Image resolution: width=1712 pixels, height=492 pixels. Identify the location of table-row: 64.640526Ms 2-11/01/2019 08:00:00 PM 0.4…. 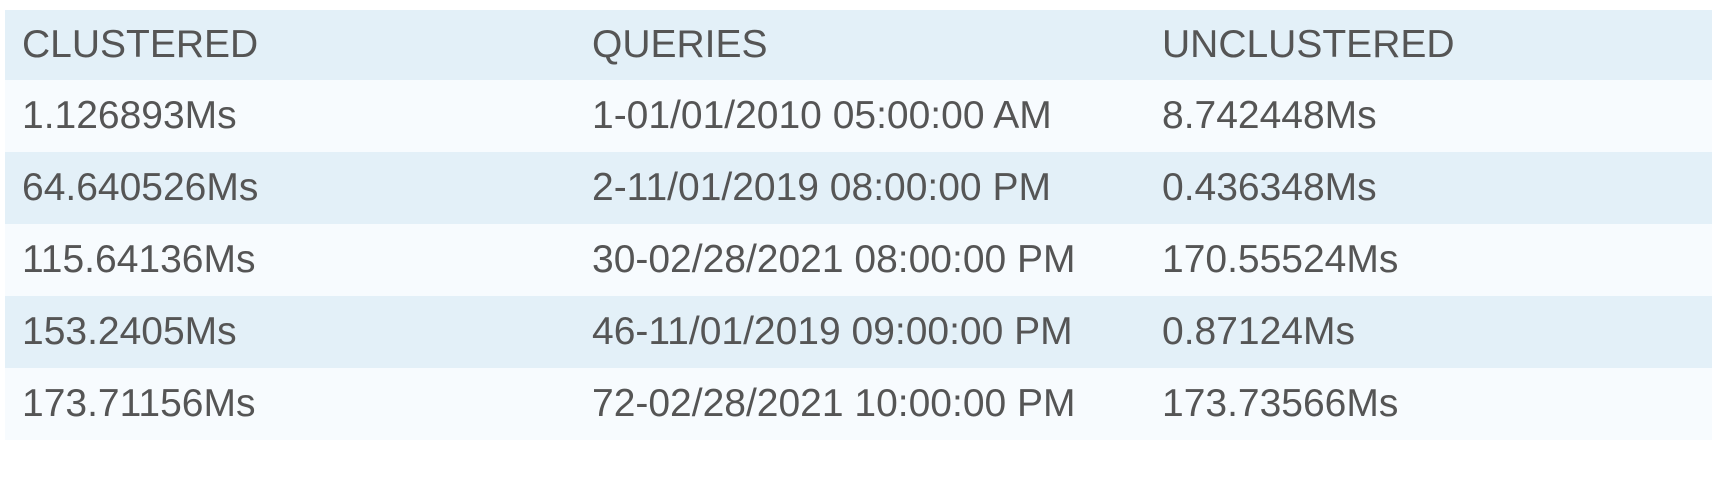
(858, 188).